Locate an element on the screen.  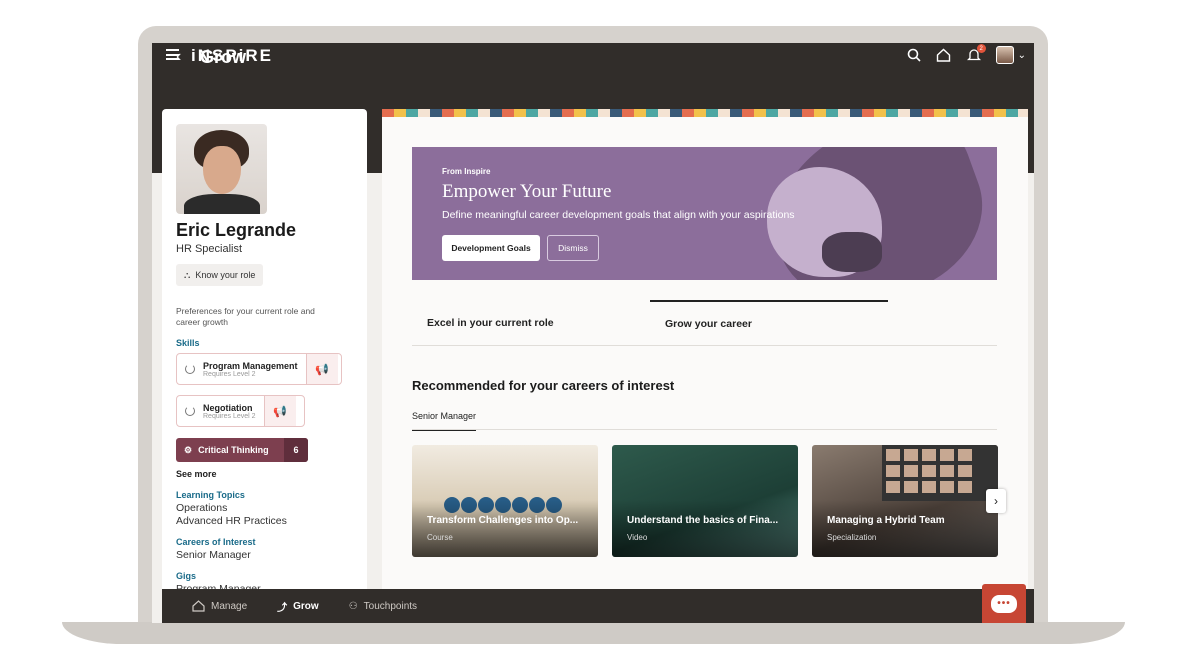
tab-grow-career: Grow your career is located at coordinates (769, 323).